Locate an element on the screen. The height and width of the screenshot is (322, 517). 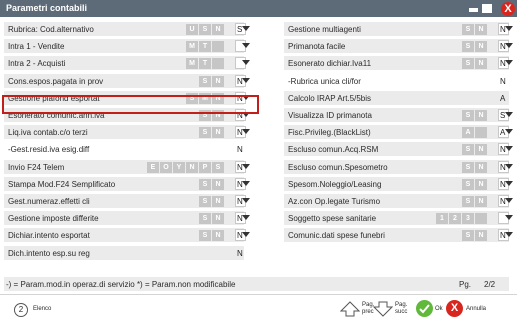
right-param-row: Escluso comun.Spesometro S N N is located at coordinates (398, 166).